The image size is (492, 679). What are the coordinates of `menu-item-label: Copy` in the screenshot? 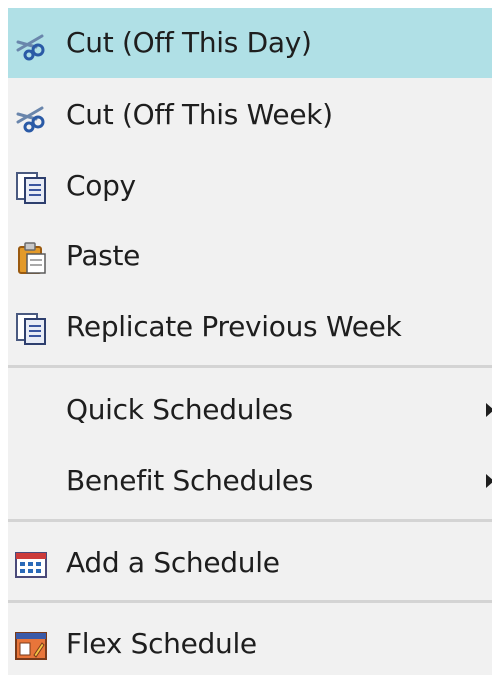 It's located at (101, 185).